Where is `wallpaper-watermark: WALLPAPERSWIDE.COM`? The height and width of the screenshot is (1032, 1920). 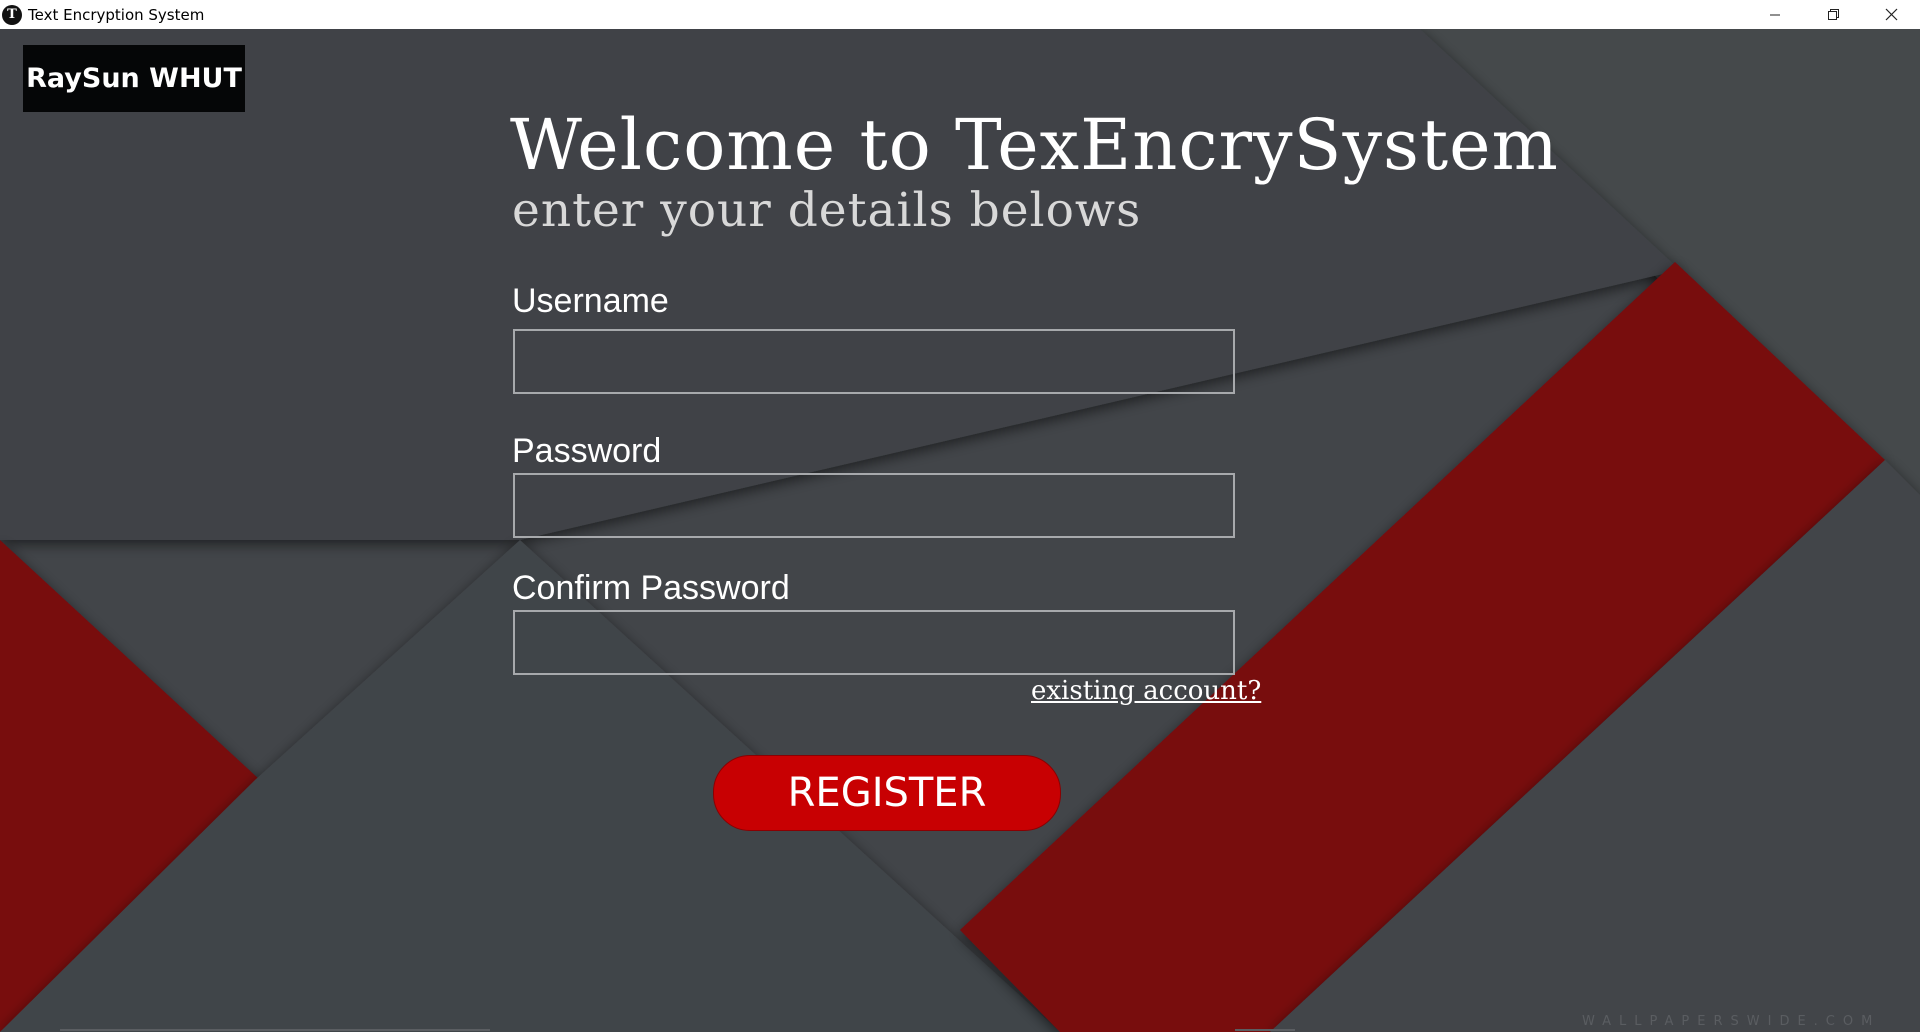 wallpaper-watermark: WALLPAPERSWIDE.COM is located at coordinates (1731, 1021).